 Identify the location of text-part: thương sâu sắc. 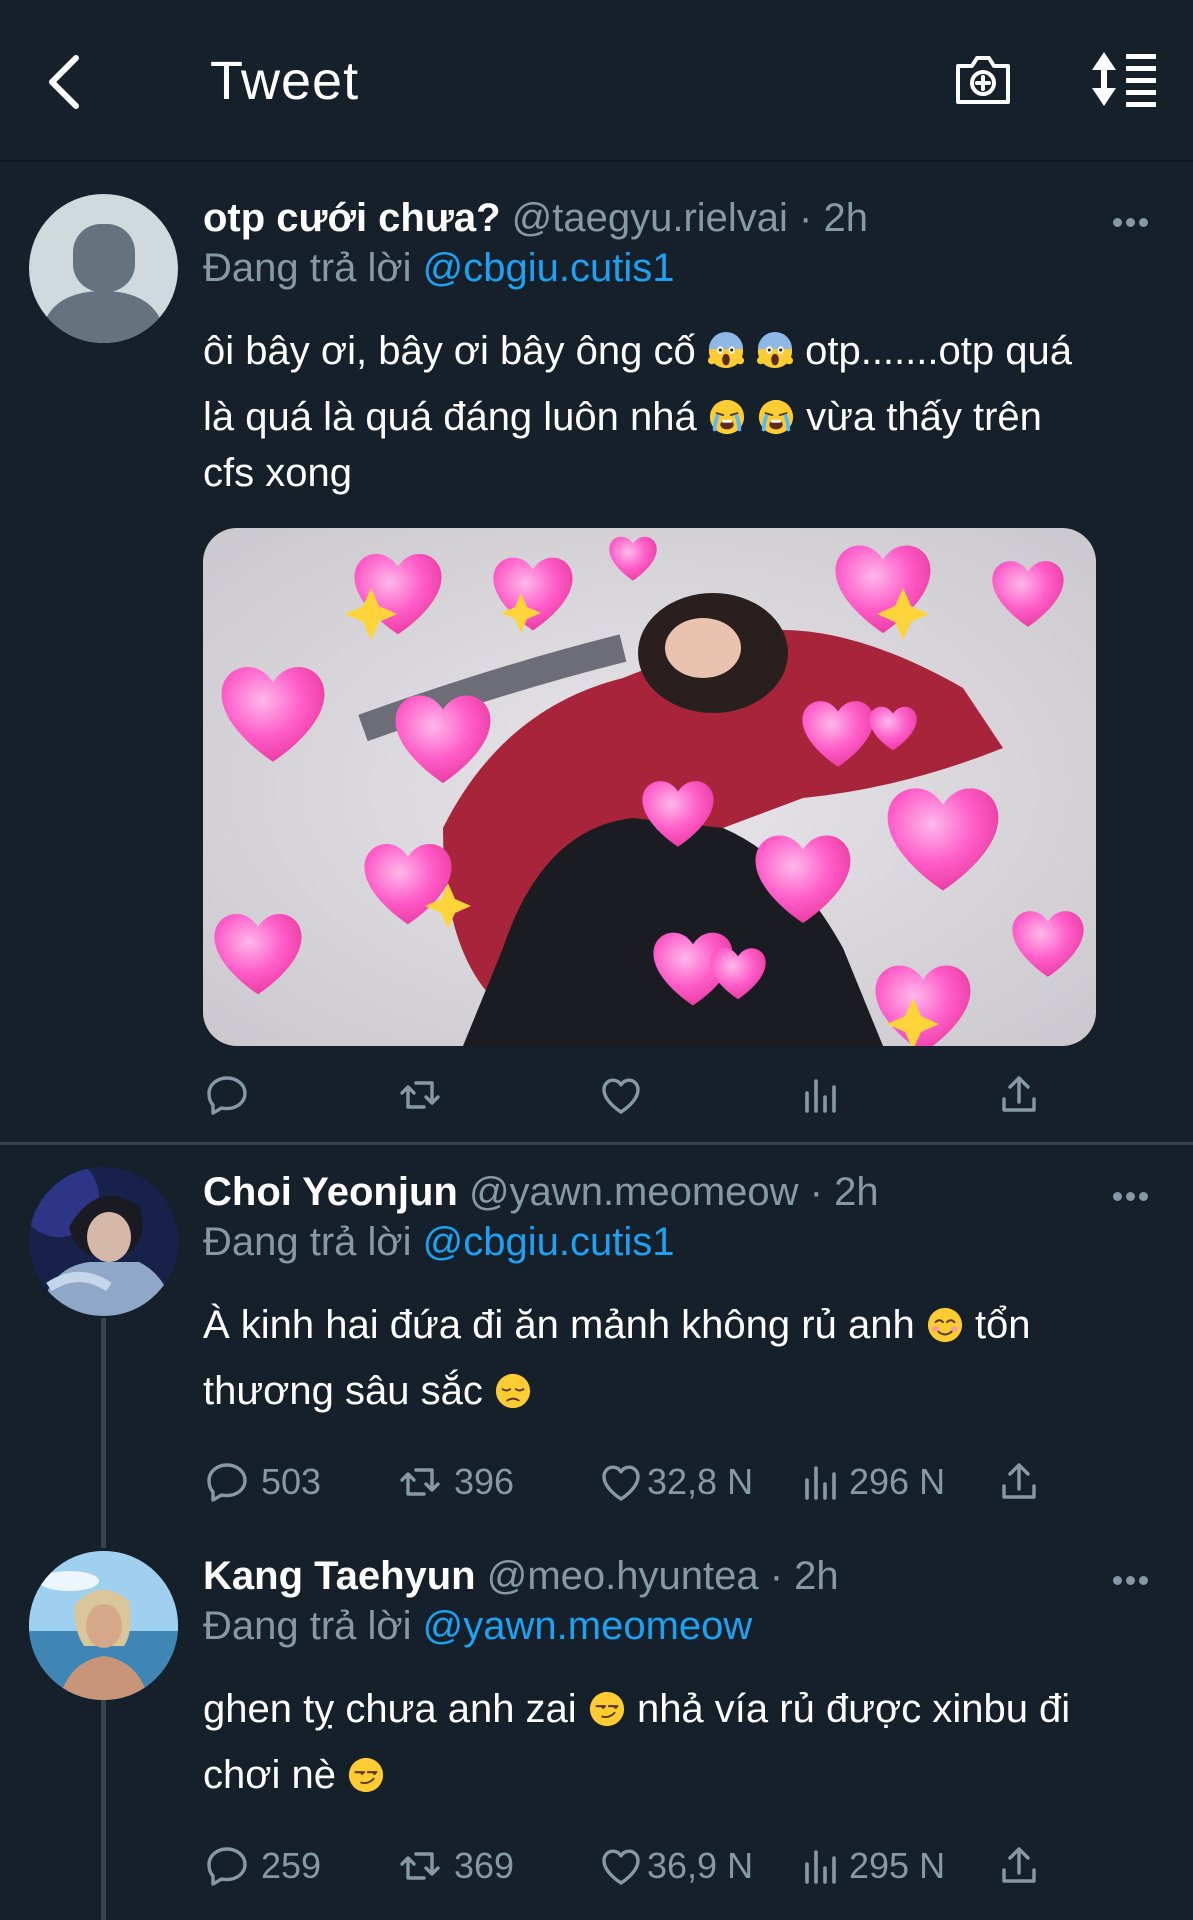
(343, 1391).